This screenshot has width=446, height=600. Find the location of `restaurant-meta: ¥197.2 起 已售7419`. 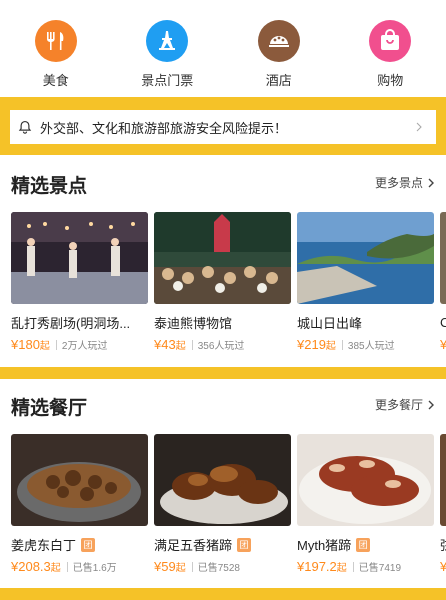

restaurant-meta: ¥197.2 起 已售7419 is located at coordinates (365, 566).